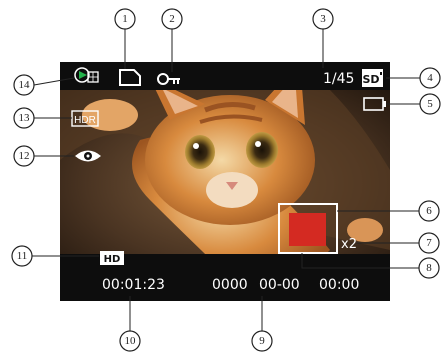  I want to click on svg-text: HD, so click(112, 259).